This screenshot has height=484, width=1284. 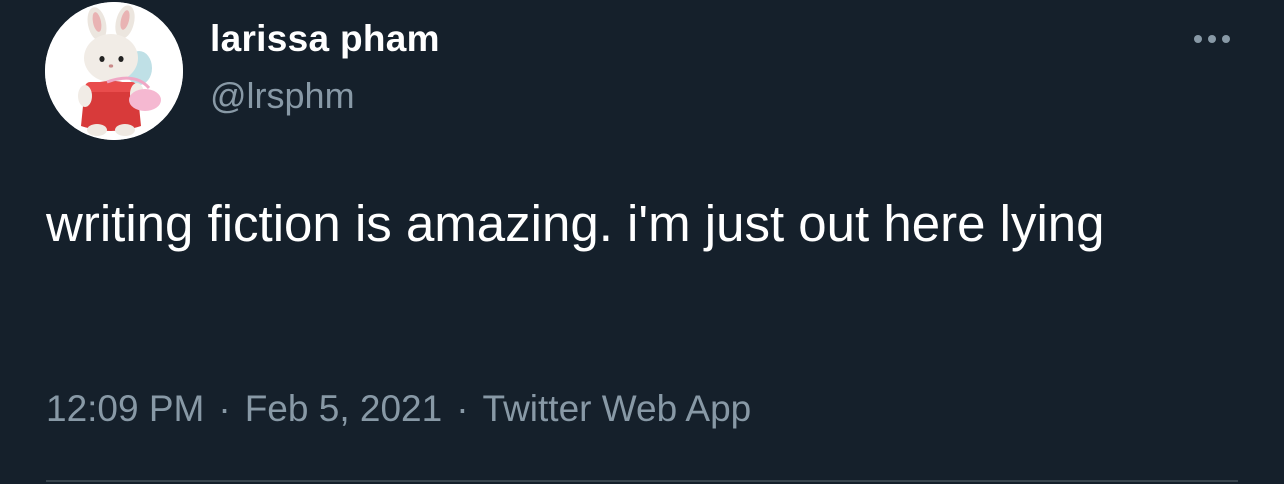 I want to click on display-name: larissa pham, so click(x=325, y=39).